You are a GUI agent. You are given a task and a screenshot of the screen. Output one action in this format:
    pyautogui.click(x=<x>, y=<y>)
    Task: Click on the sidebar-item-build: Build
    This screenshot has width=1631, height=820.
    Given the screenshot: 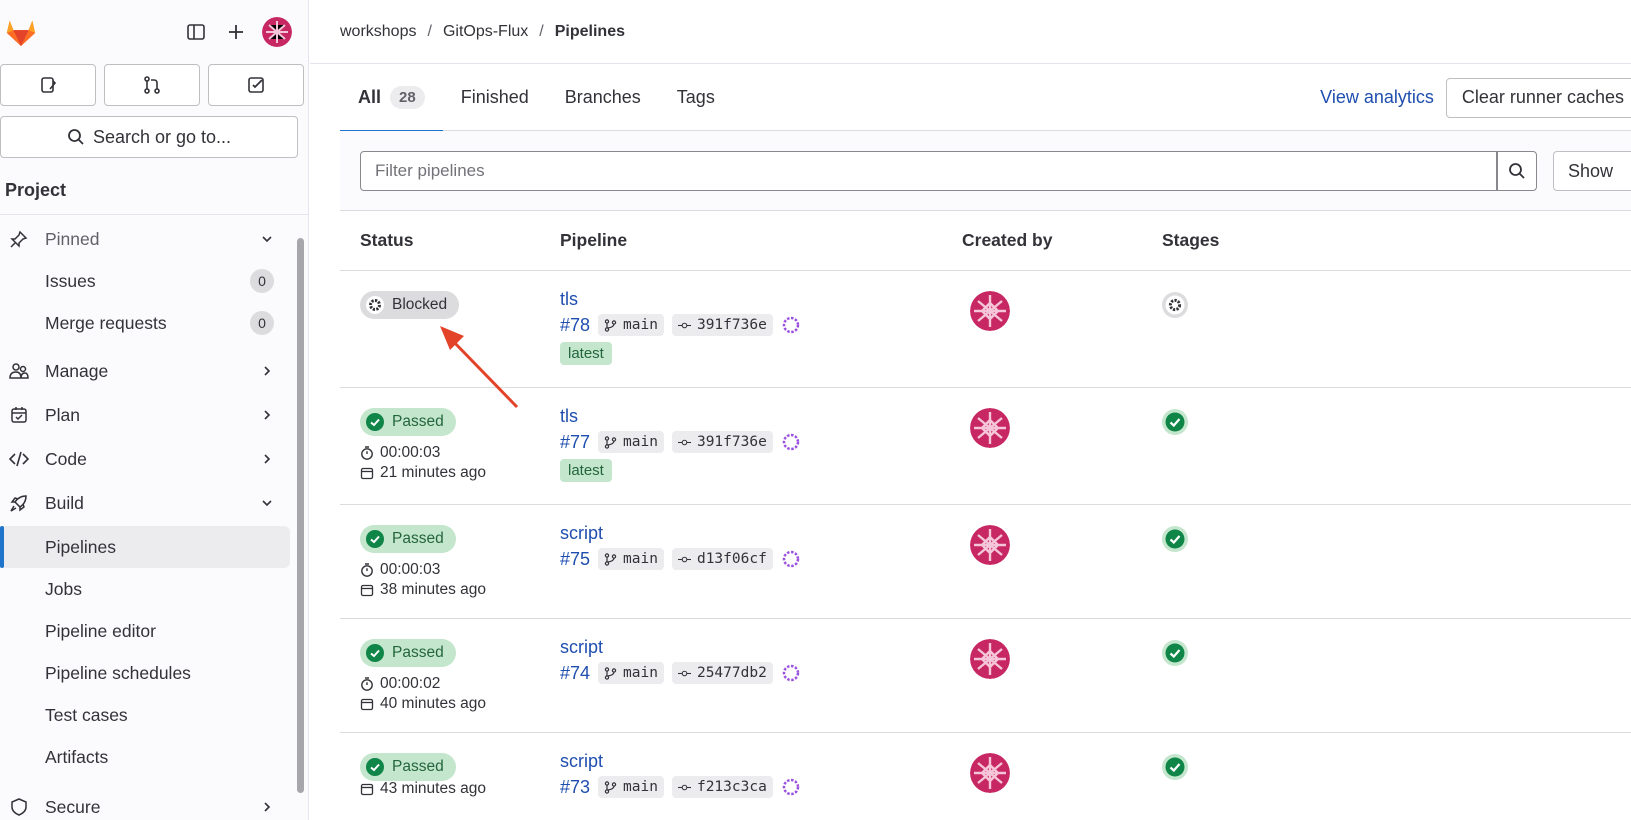 What is the action you would take?
    pyautogui.click(x=145, y=503)
    